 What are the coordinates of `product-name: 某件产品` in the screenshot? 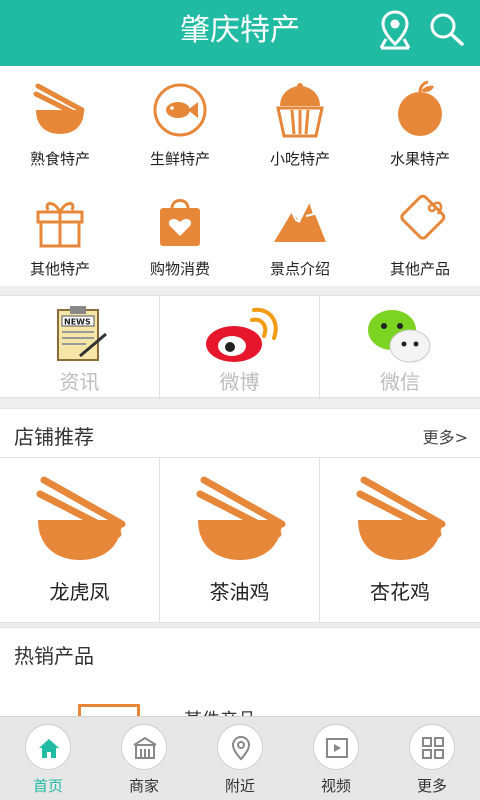 It's located at (220, 711).